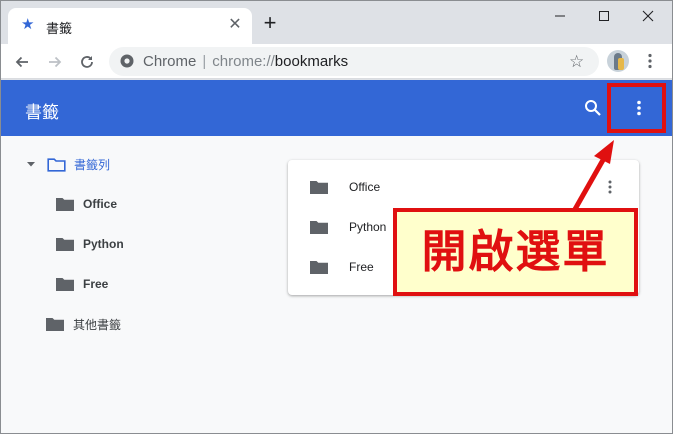 Image resolution: width=673 pixels, height=434 pixels. I want to click on tab-title: 書籤, so click(59, 29).